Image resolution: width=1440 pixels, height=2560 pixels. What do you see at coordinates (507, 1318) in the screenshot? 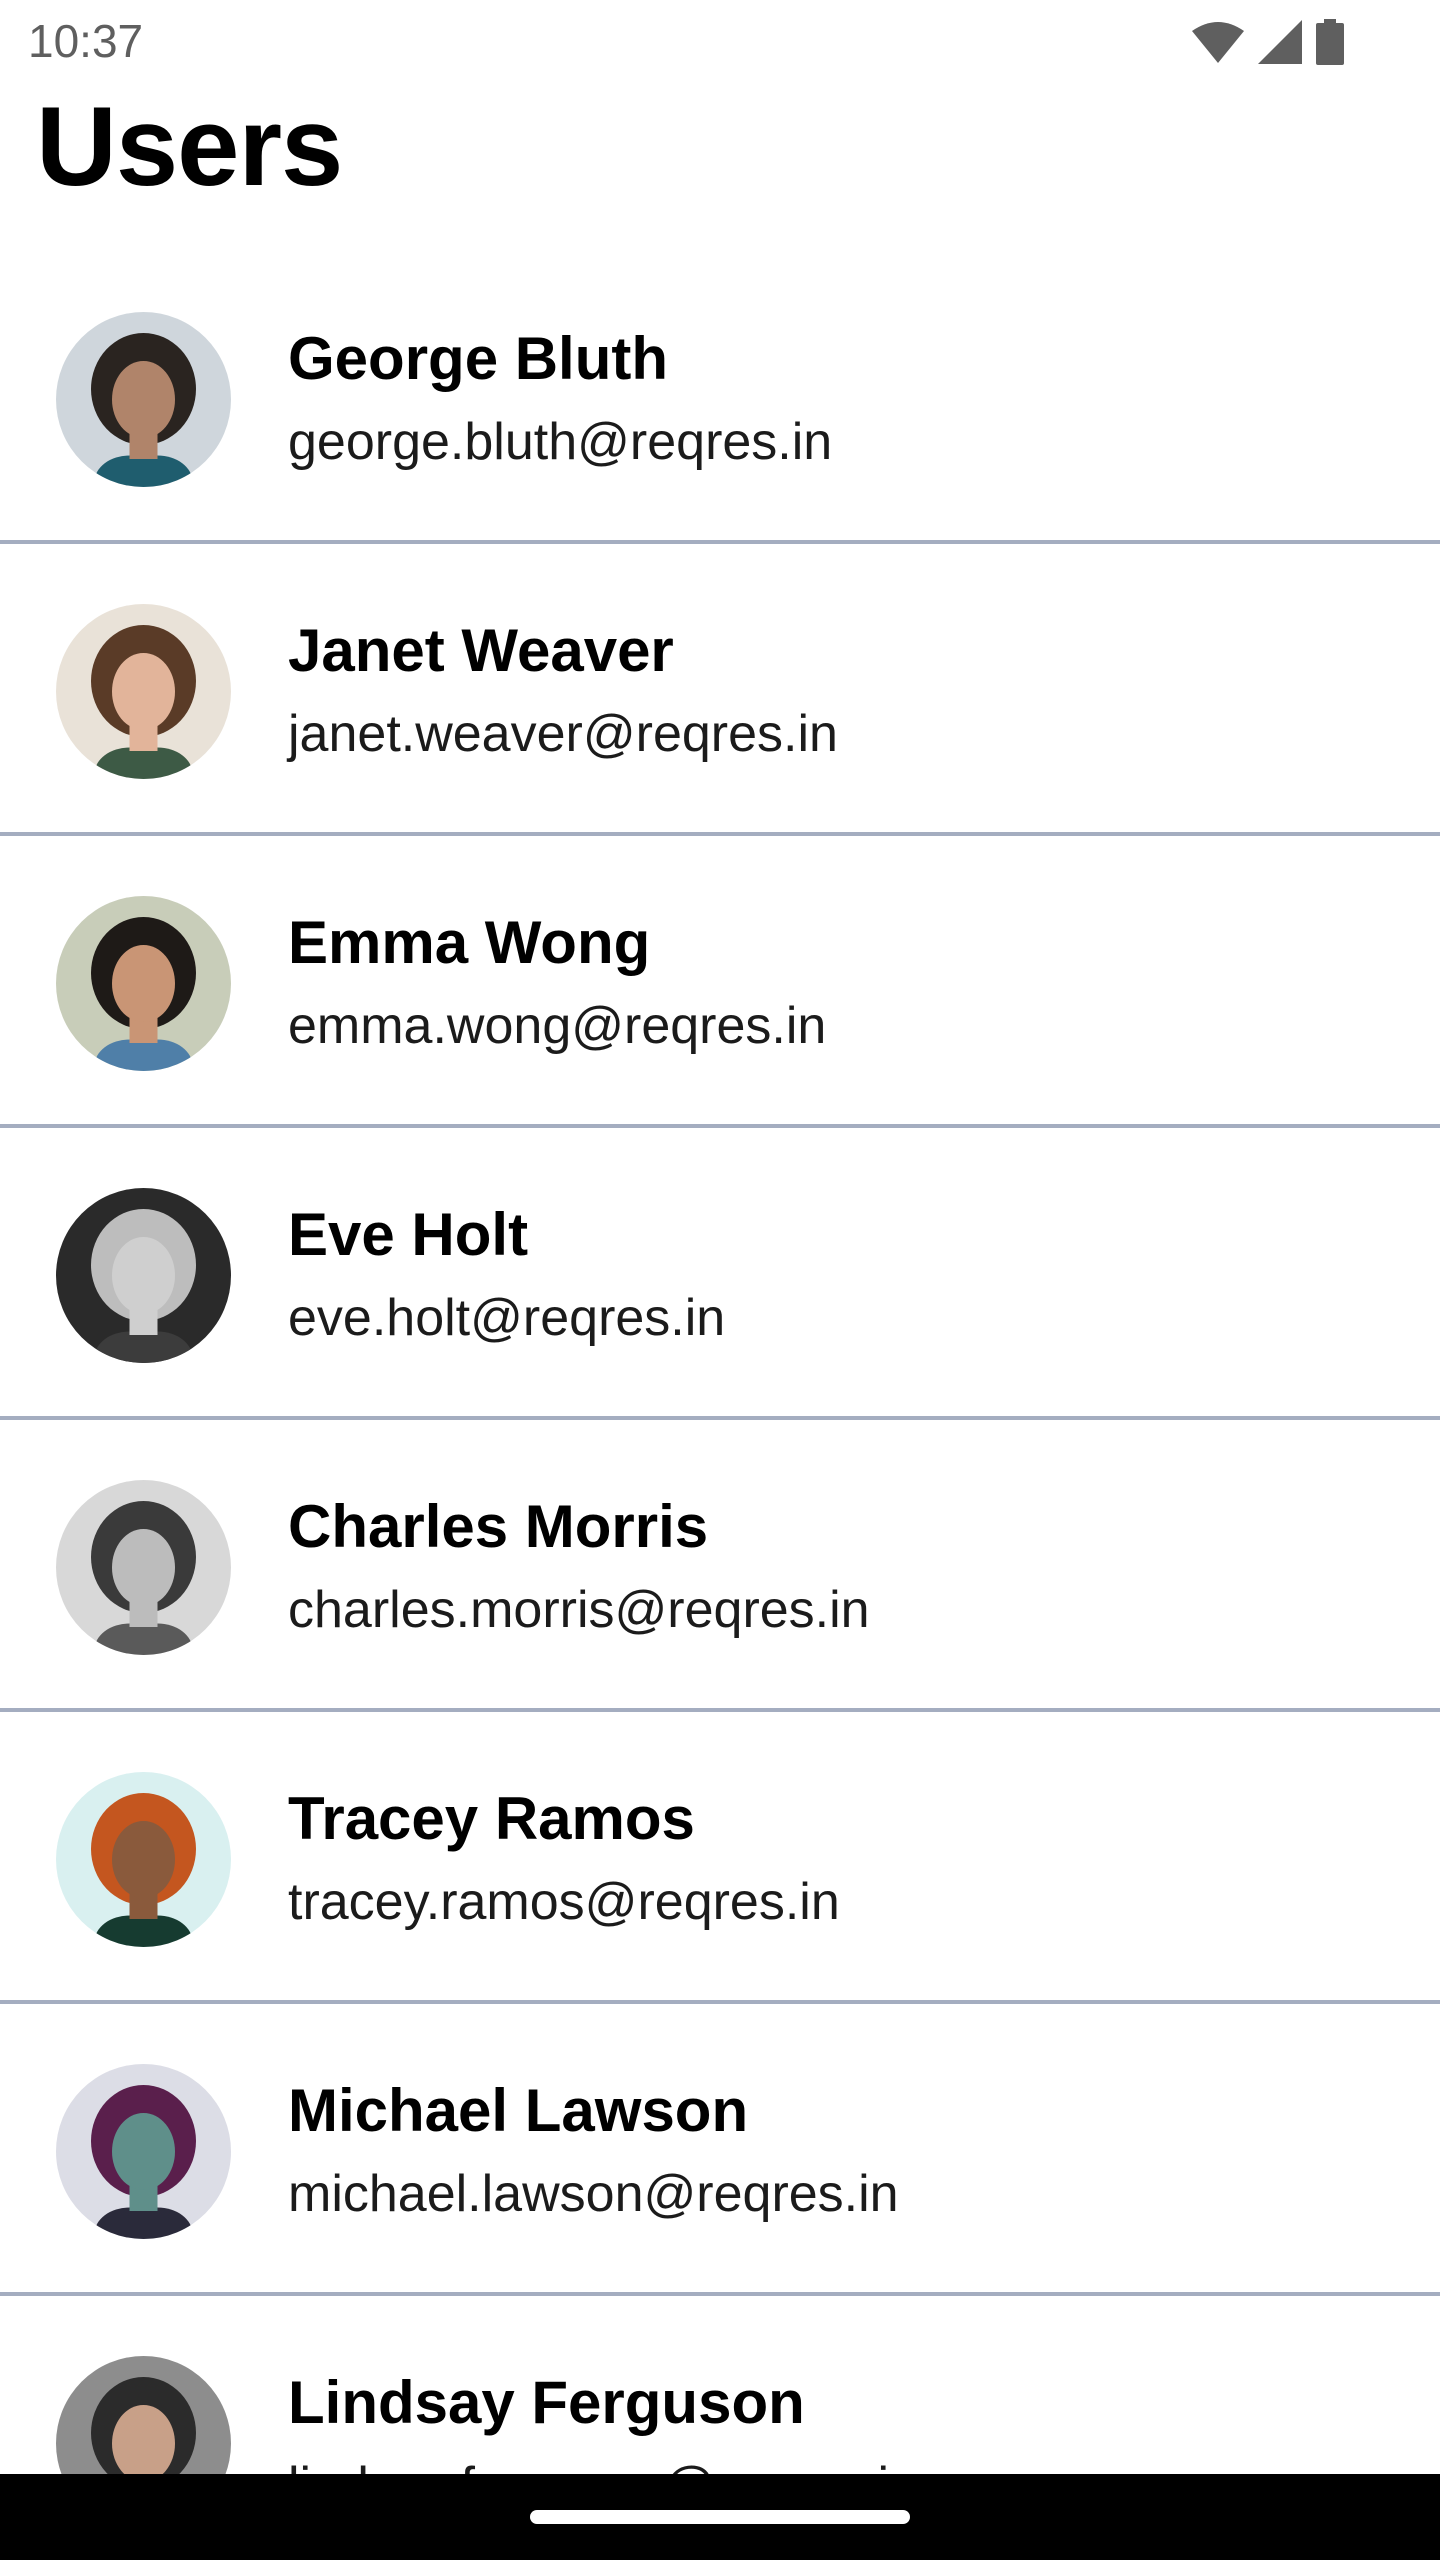
I see `user-email: eve.holt@reqres.in` at bounding box center [507, 1318].